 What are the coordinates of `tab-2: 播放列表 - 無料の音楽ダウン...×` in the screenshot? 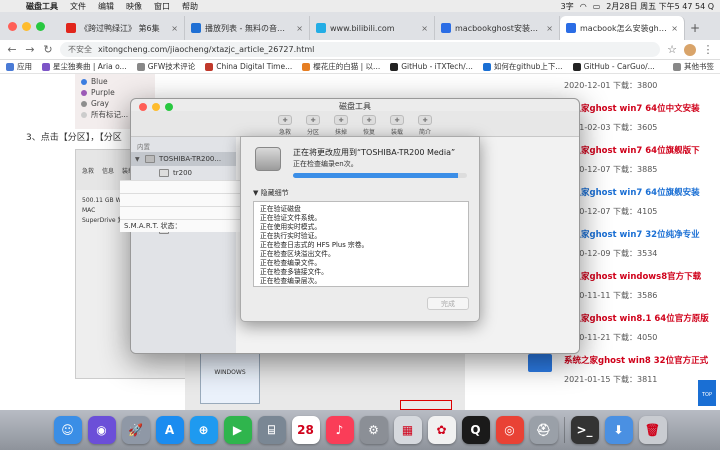 It's located at (247, 28).